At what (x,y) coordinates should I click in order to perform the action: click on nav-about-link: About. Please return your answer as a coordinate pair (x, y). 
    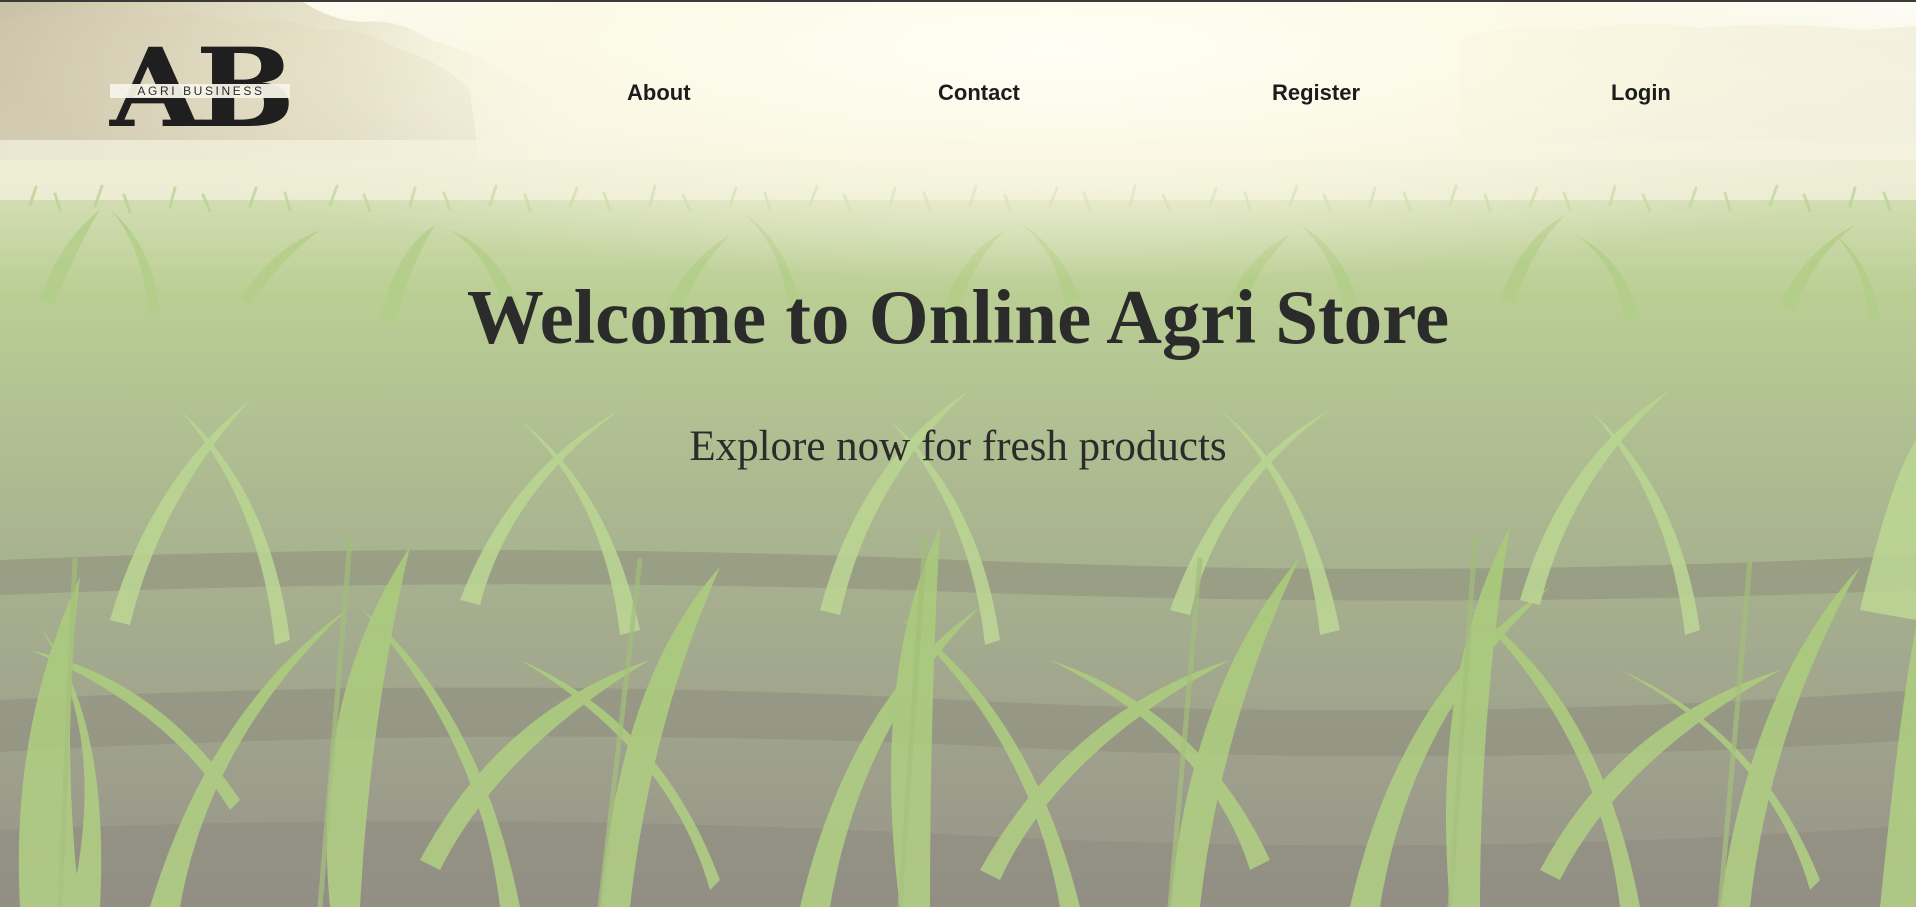
    Looking at the image, I should click on (659, 93).